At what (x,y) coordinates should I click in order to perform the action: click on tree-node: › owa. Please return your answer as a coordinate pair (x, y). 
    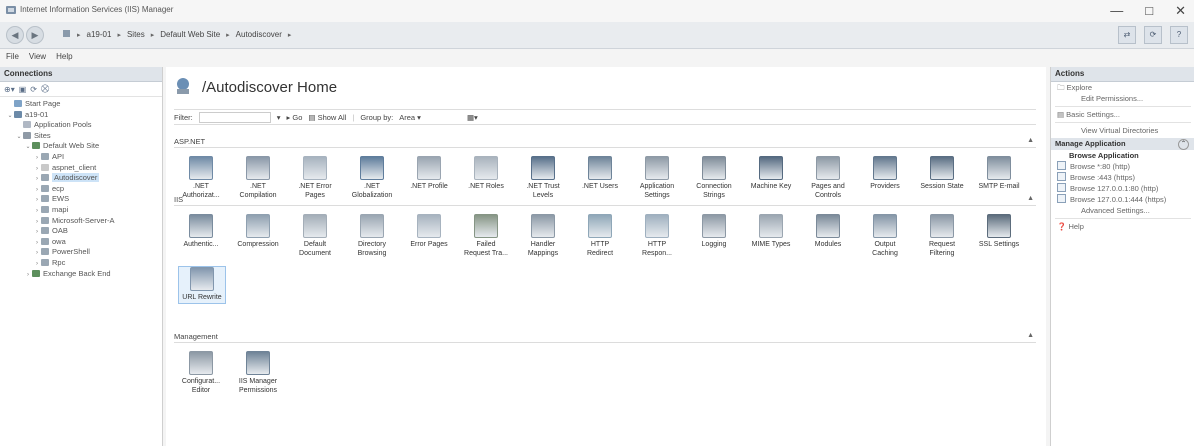
    Looking at the image, I should click on (81, 242).